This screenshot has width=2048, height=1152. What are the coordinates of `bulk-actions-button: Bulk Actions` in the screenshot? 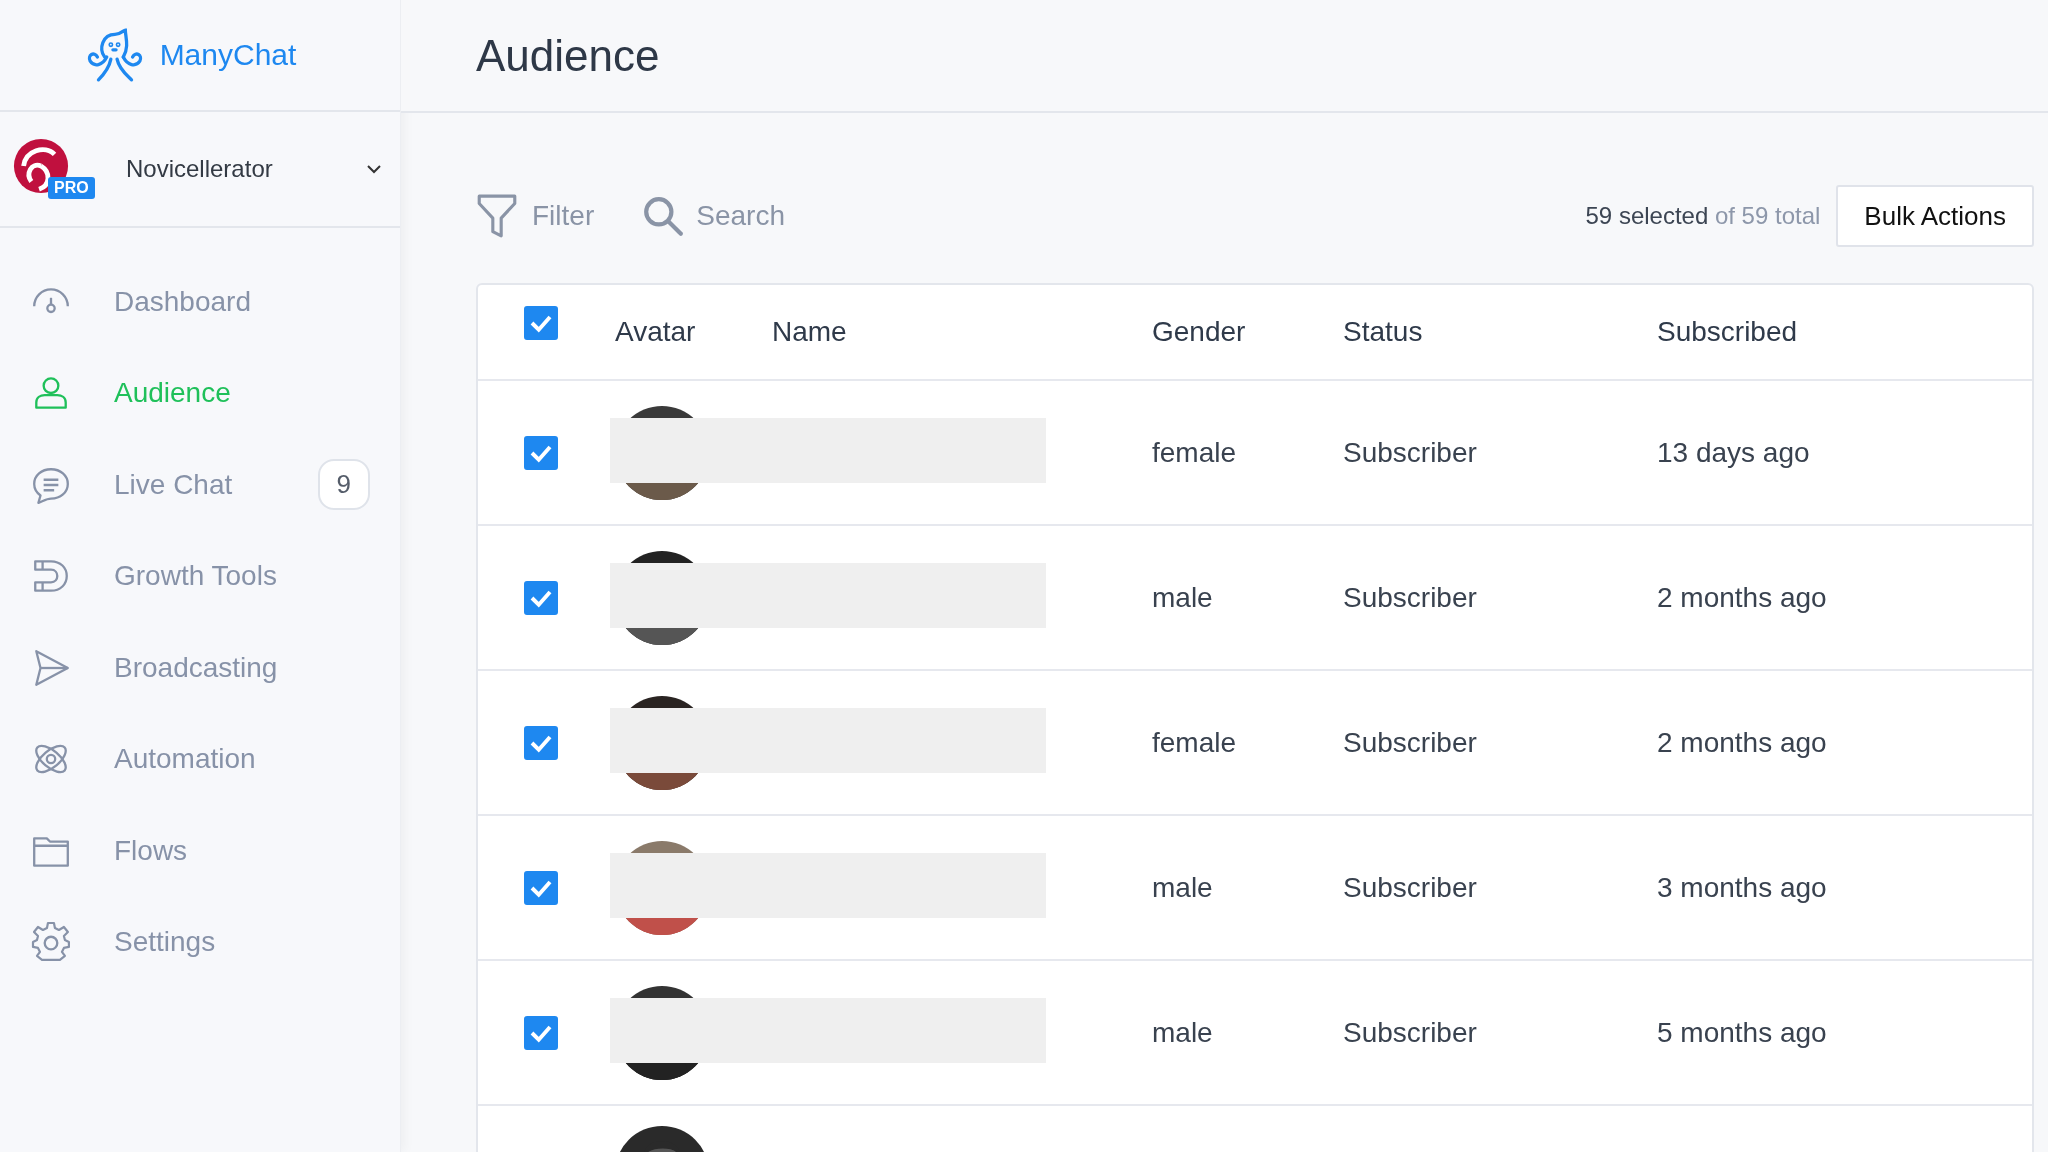 It's located at (1935, 216).